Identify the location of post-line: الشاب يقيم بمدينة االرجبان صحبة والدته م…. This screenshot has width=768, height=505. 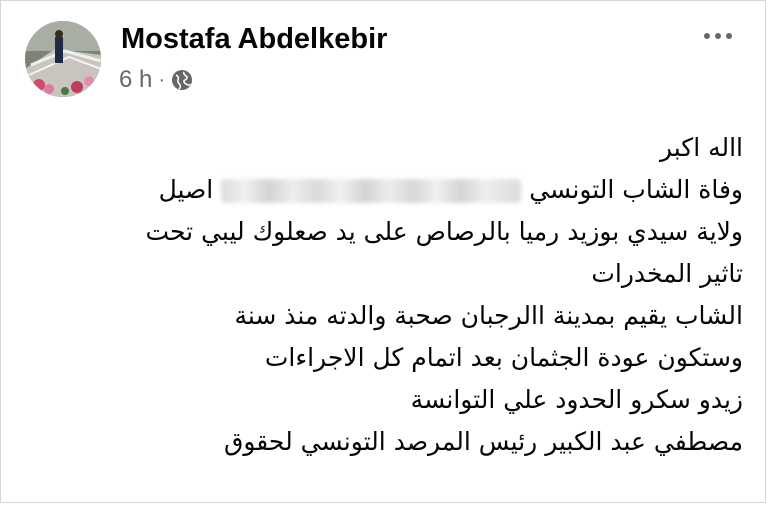
(488, 315).